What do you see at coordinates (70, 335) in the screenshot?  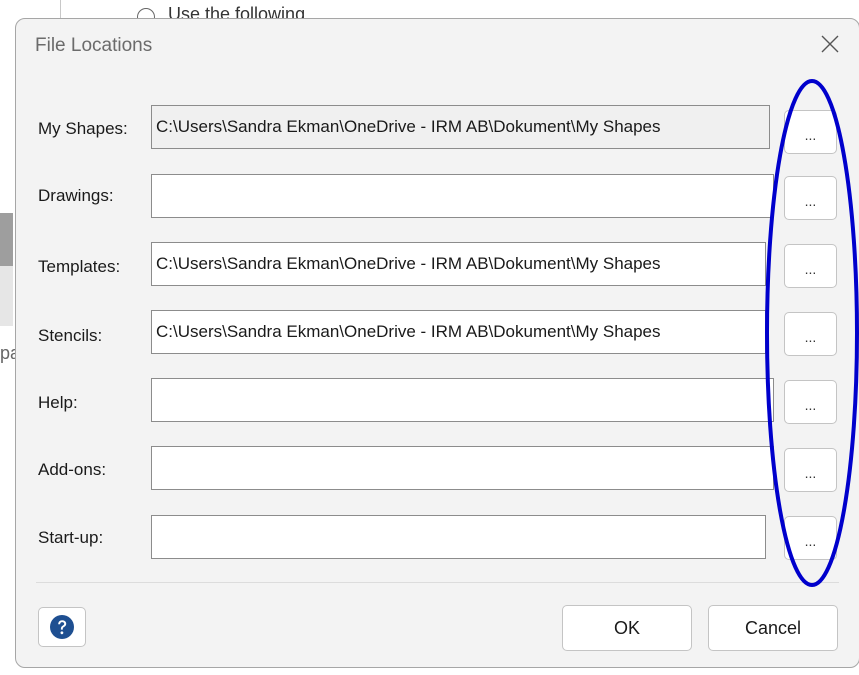 I see `stencils-label: Stencils:` at bounding box center [70, 335].